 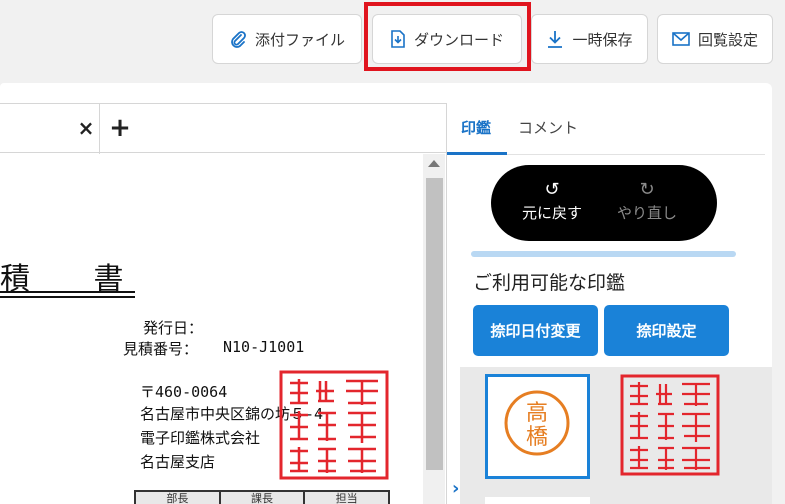 I want to click on scrollbar-thumb, so click(x=434, y=324).